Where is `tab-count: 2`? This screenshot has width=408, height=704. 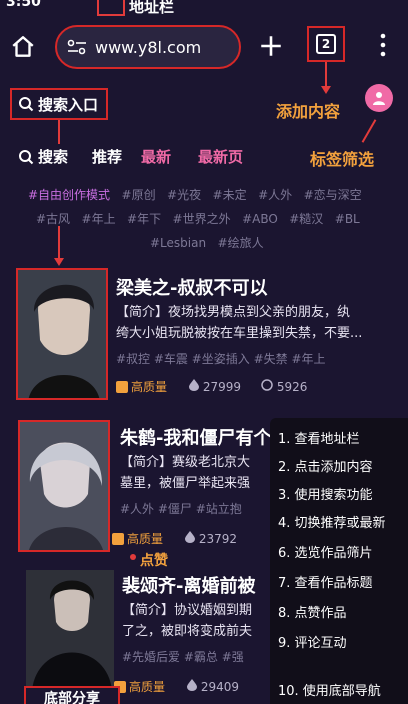 tab-count: 2 is located at coordinates (326, 44).